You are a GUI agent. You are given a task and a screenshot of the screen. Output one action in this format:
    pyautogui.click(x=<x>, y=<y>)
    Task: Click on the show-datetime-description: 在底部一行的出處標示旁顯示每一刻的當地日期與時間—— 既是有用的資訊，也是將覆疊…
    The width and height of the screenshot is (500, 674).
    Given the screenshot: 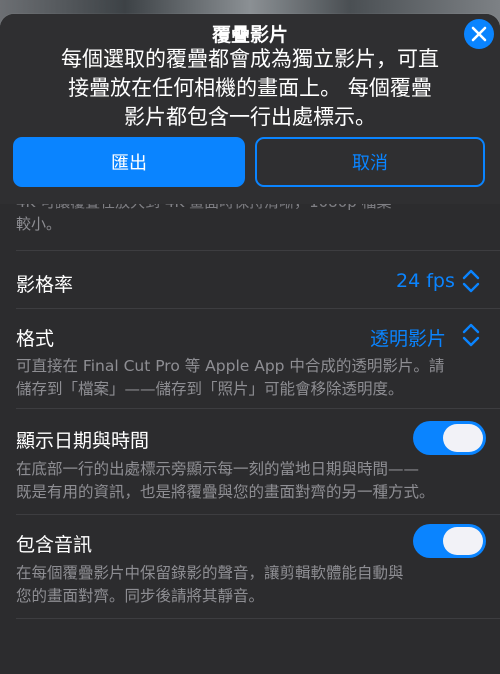 What is the action you would take?
    pyautogui.click(x=251, y=481)
    